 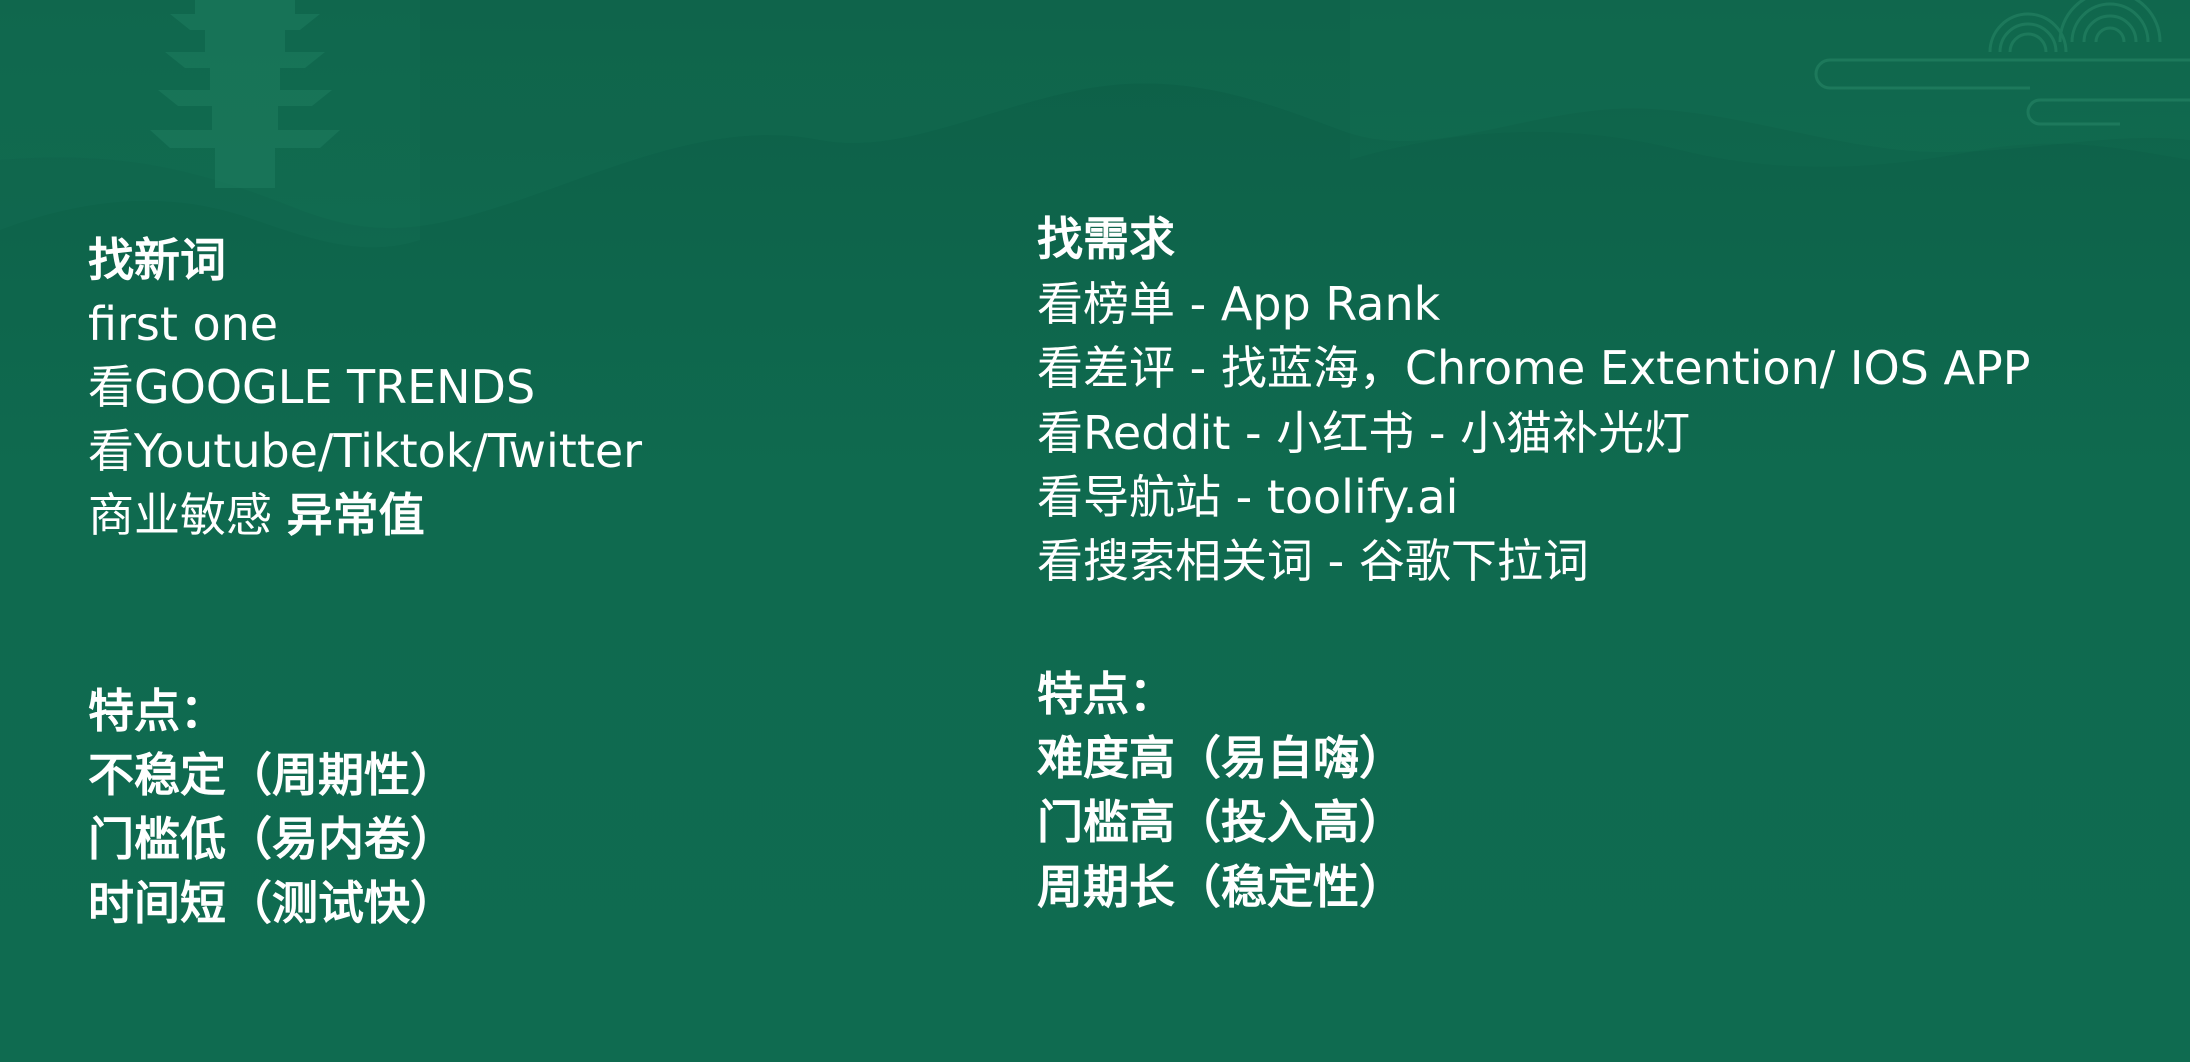 I want to click on left-section1-last-line: 商业敏感 异常值, so click(x=256, y=515).